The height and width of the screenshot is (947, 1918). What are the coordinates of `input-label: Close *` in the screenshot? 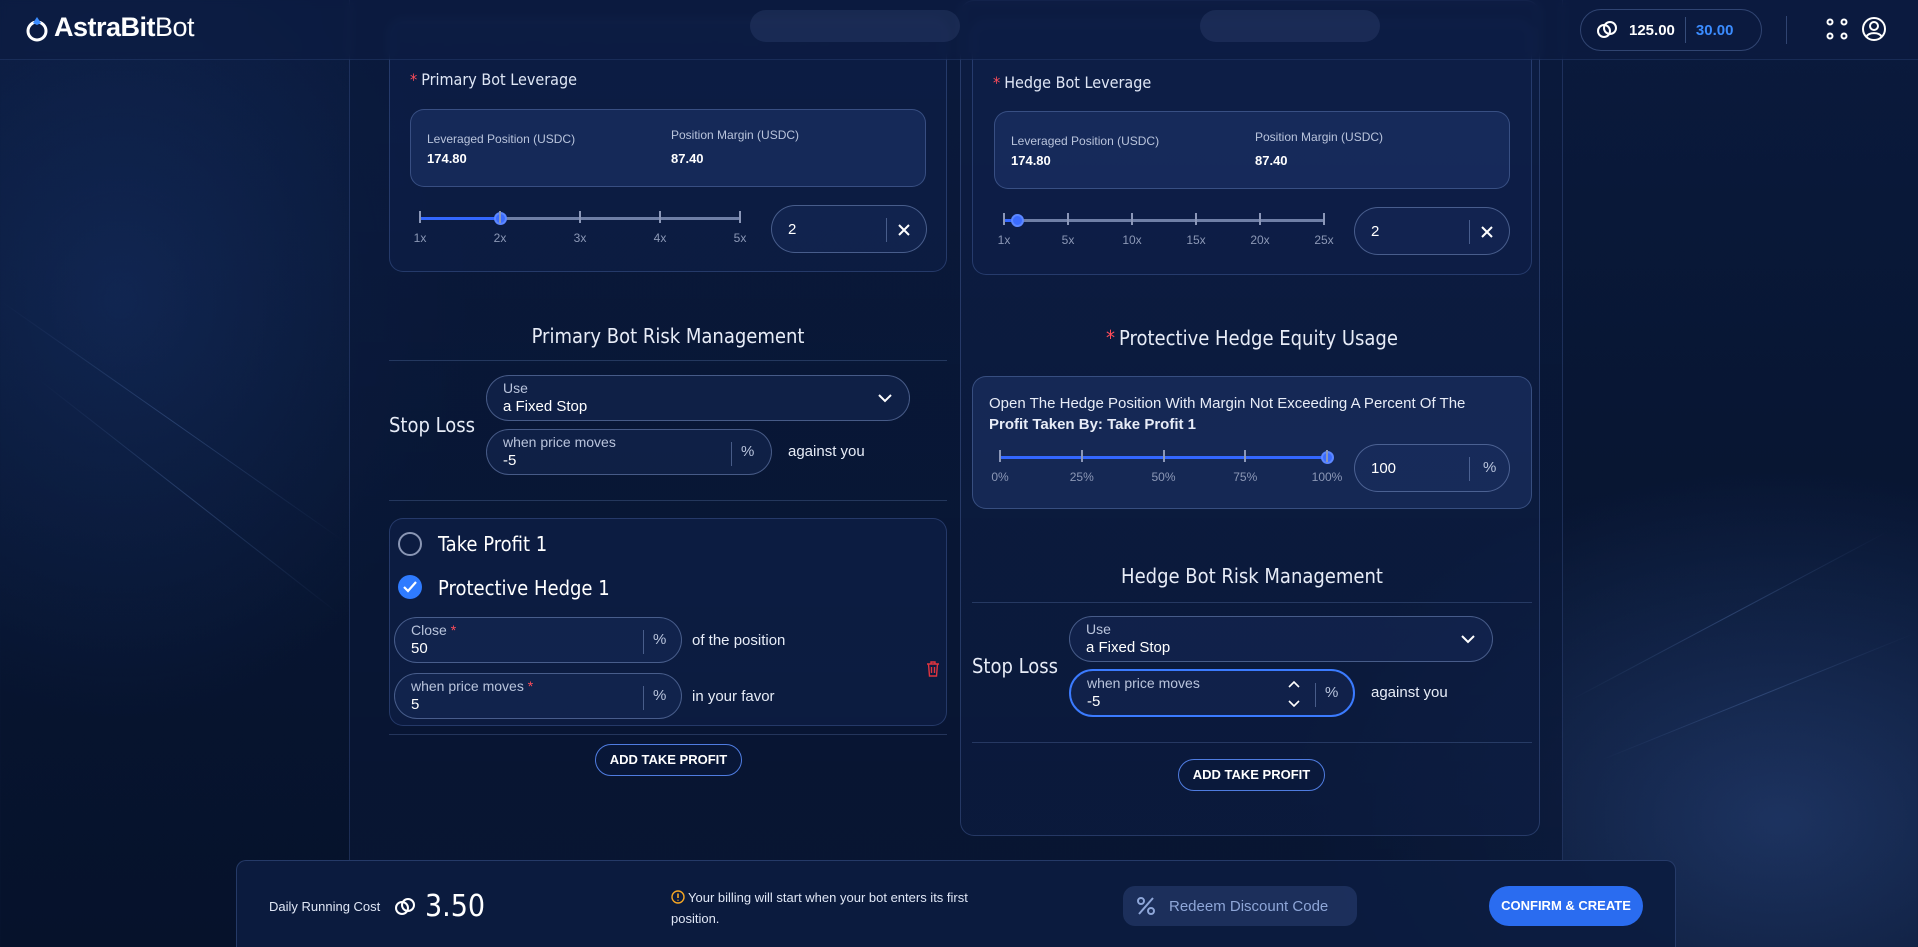 It's located at (434, 630).